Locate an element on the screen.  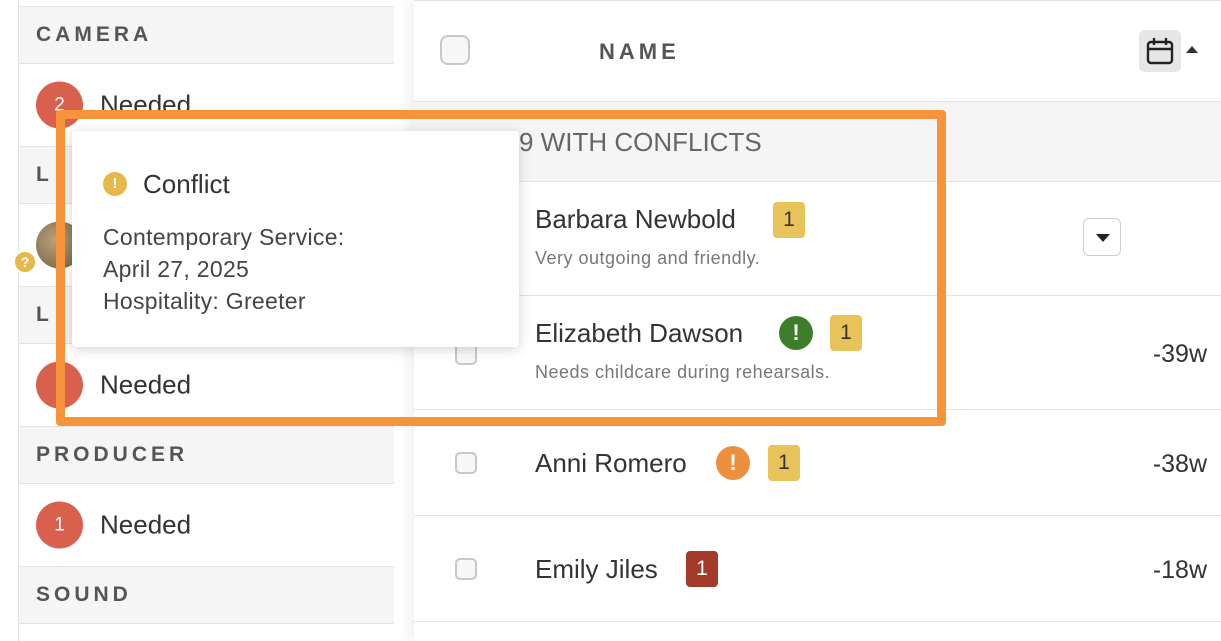
tooltip-title: Conflict is located at coordinates (186, 184).